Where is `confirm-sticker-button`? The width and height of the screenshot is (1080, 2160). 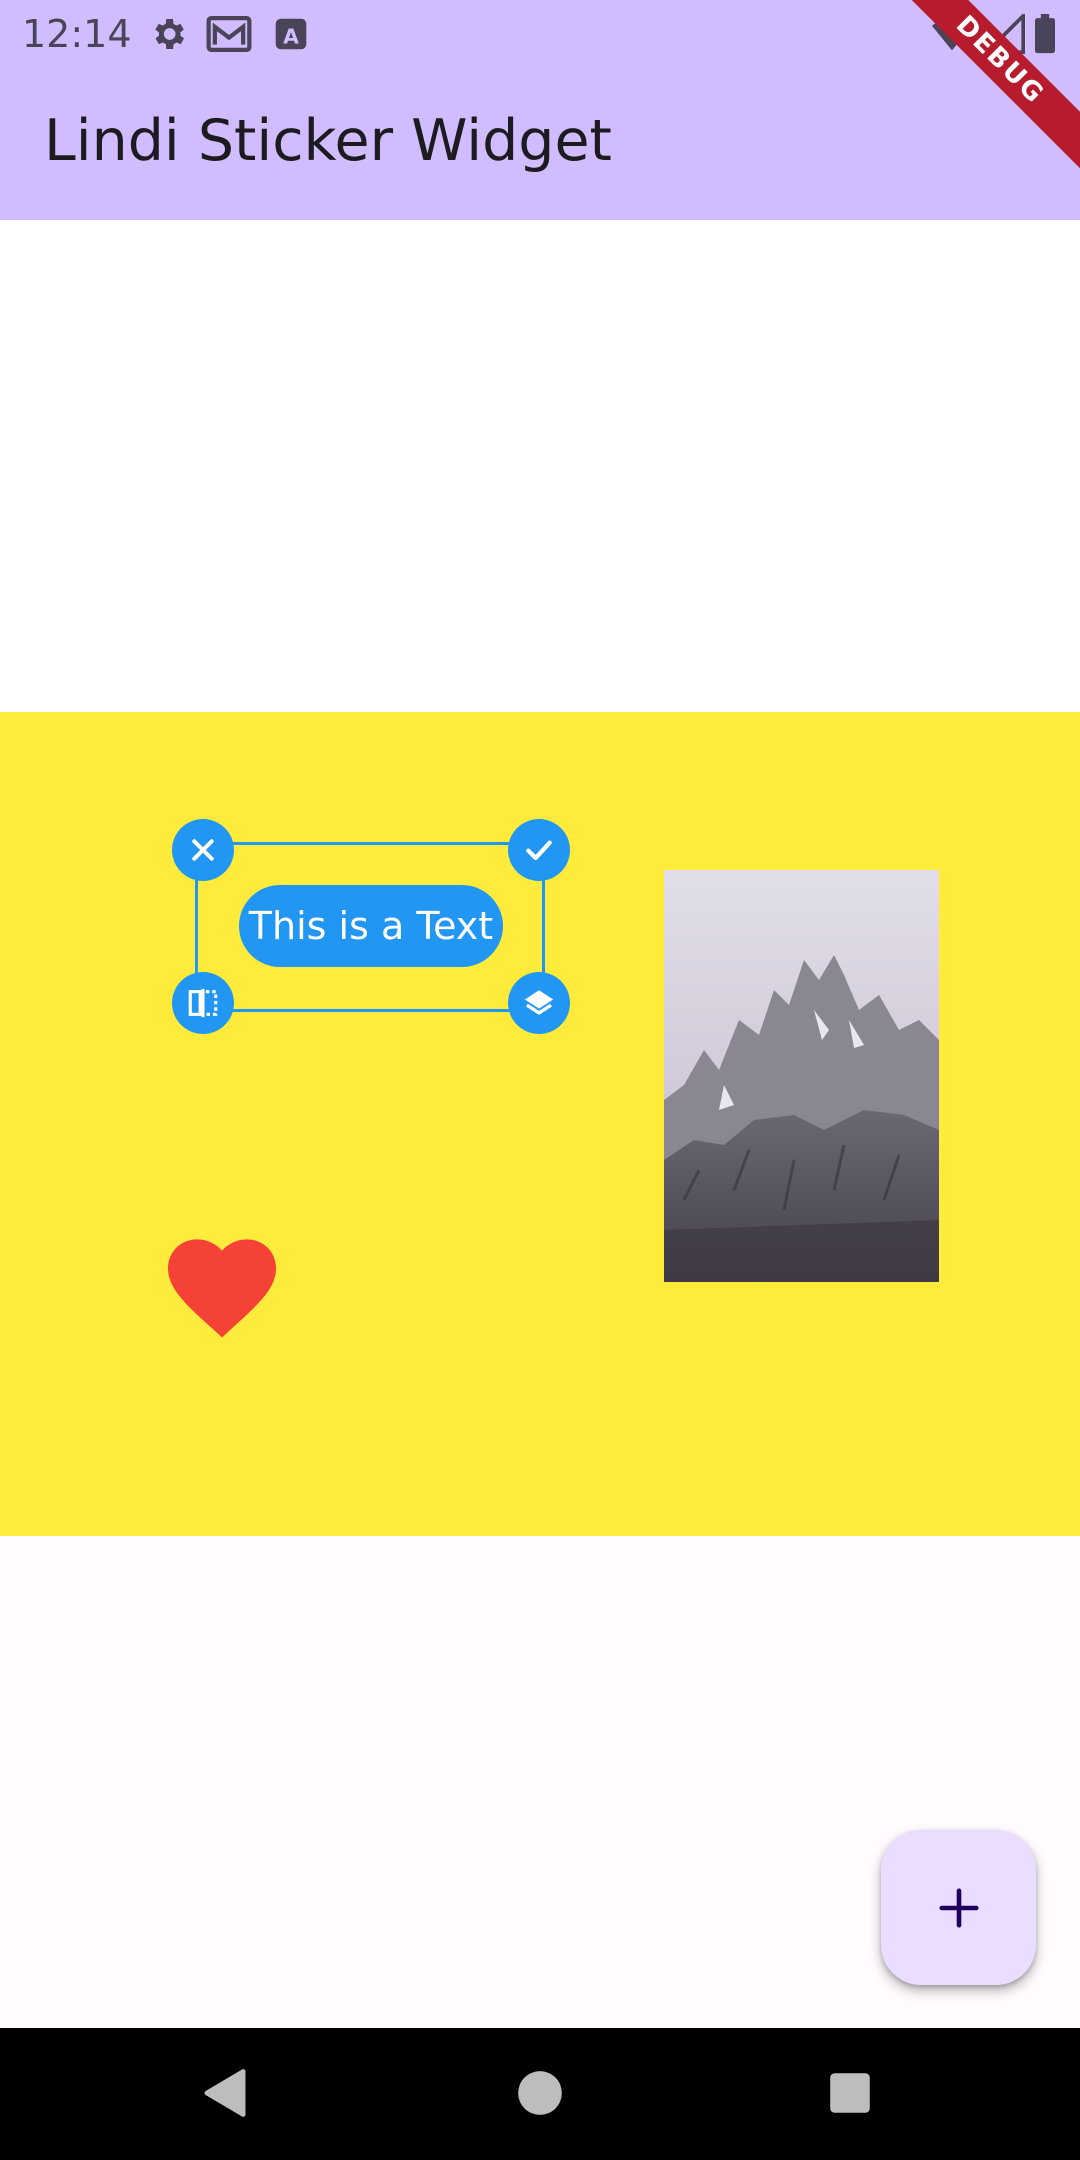
confirm-sticker-button is located at coordinates (539, 850).